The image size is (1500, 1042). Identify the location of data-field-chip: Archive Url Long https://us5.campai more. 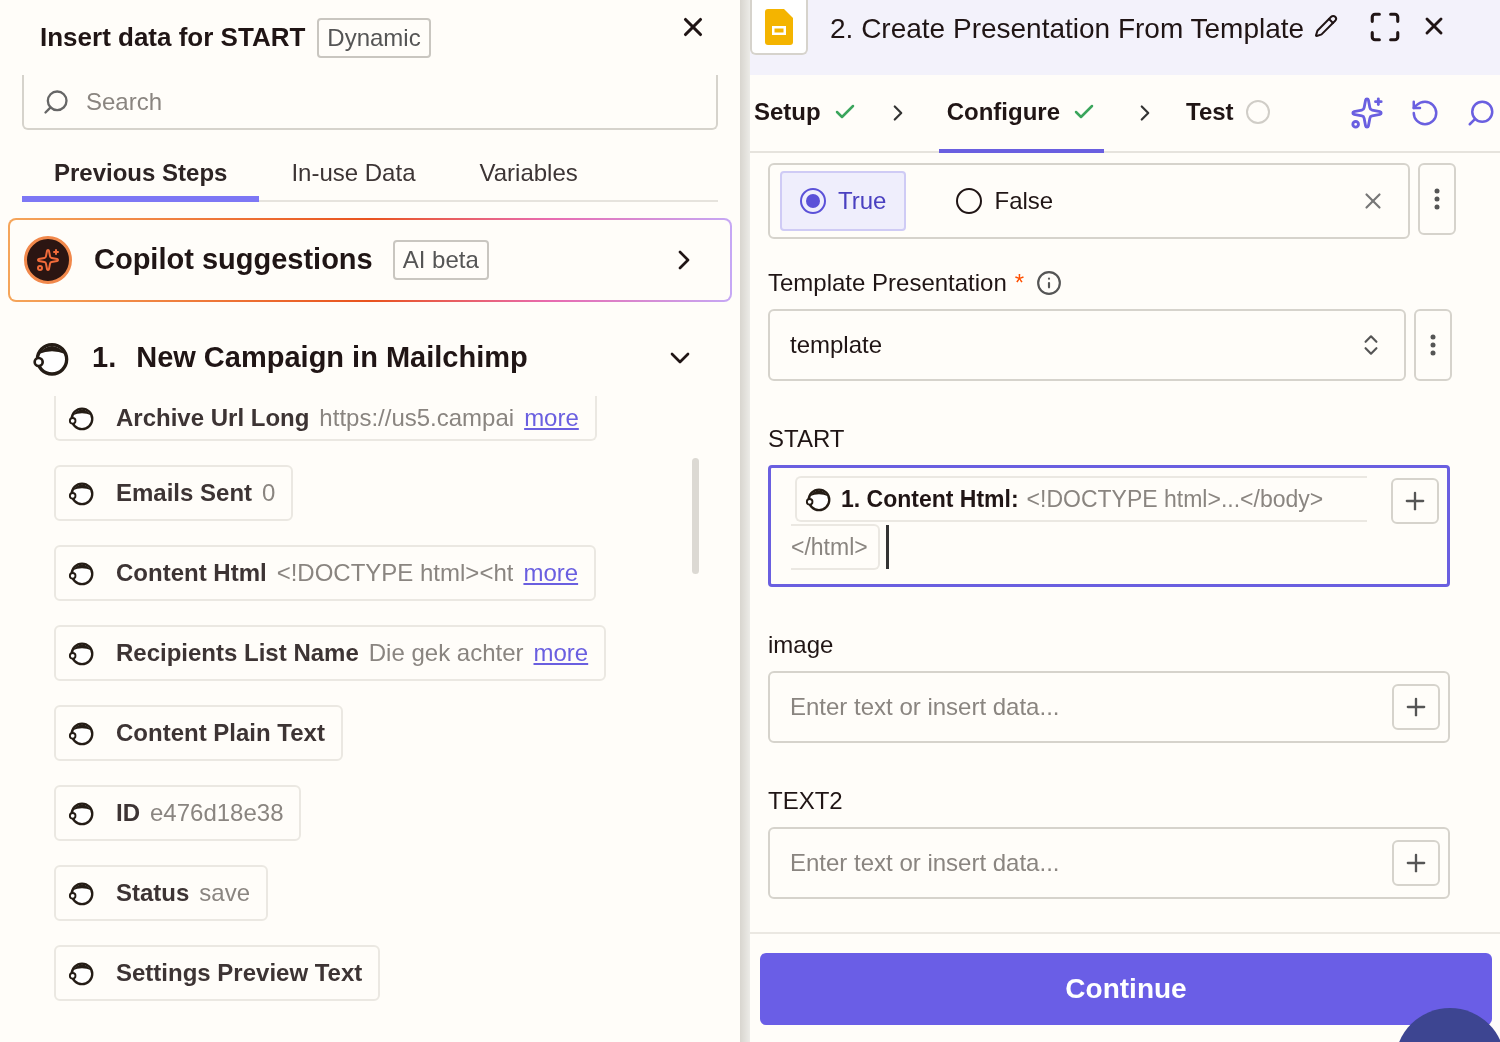
(325, 418).